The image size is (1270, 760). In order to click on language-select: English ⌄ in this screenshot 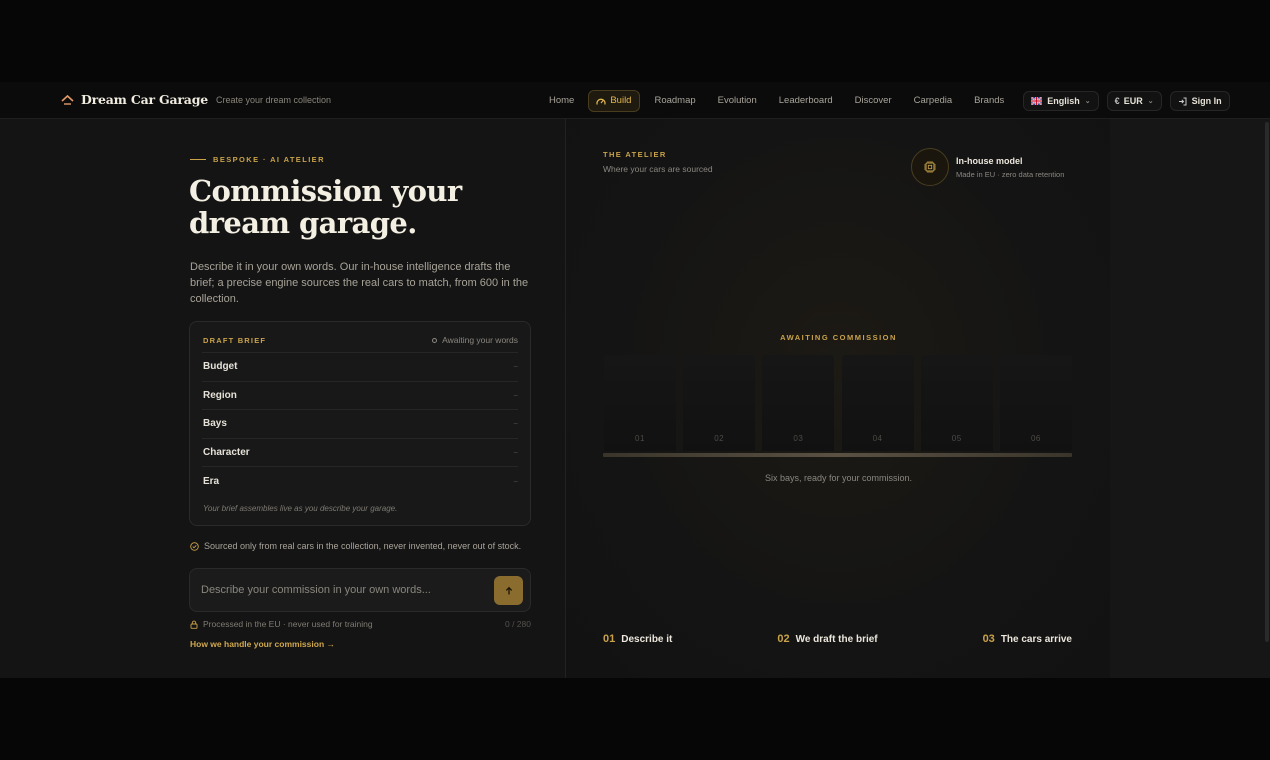, I will do `click(1061, 101)`.